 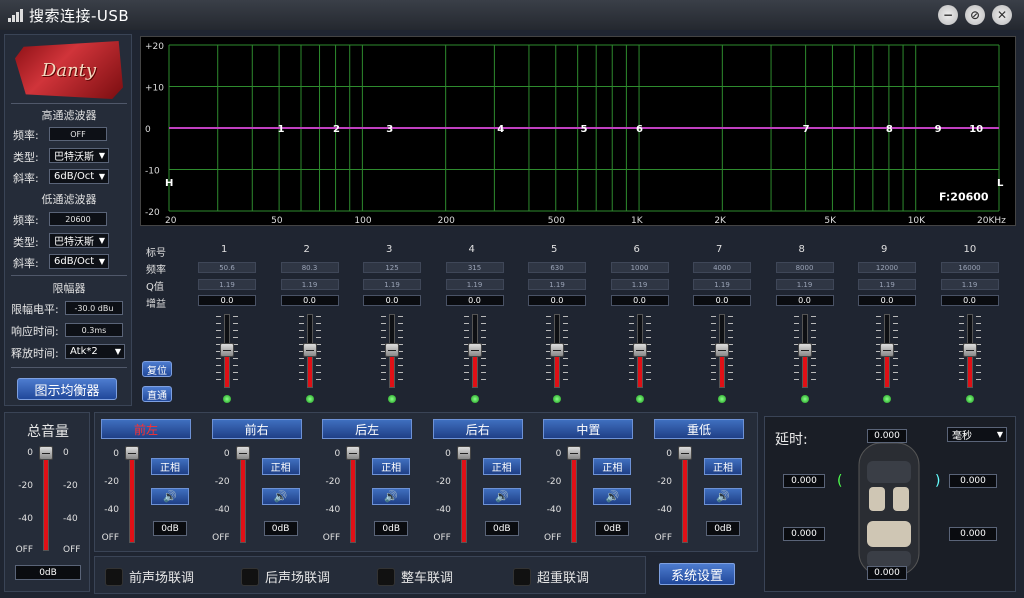 I want to click on eq-band-freq-field: 4000, so click(x=722, y=267).